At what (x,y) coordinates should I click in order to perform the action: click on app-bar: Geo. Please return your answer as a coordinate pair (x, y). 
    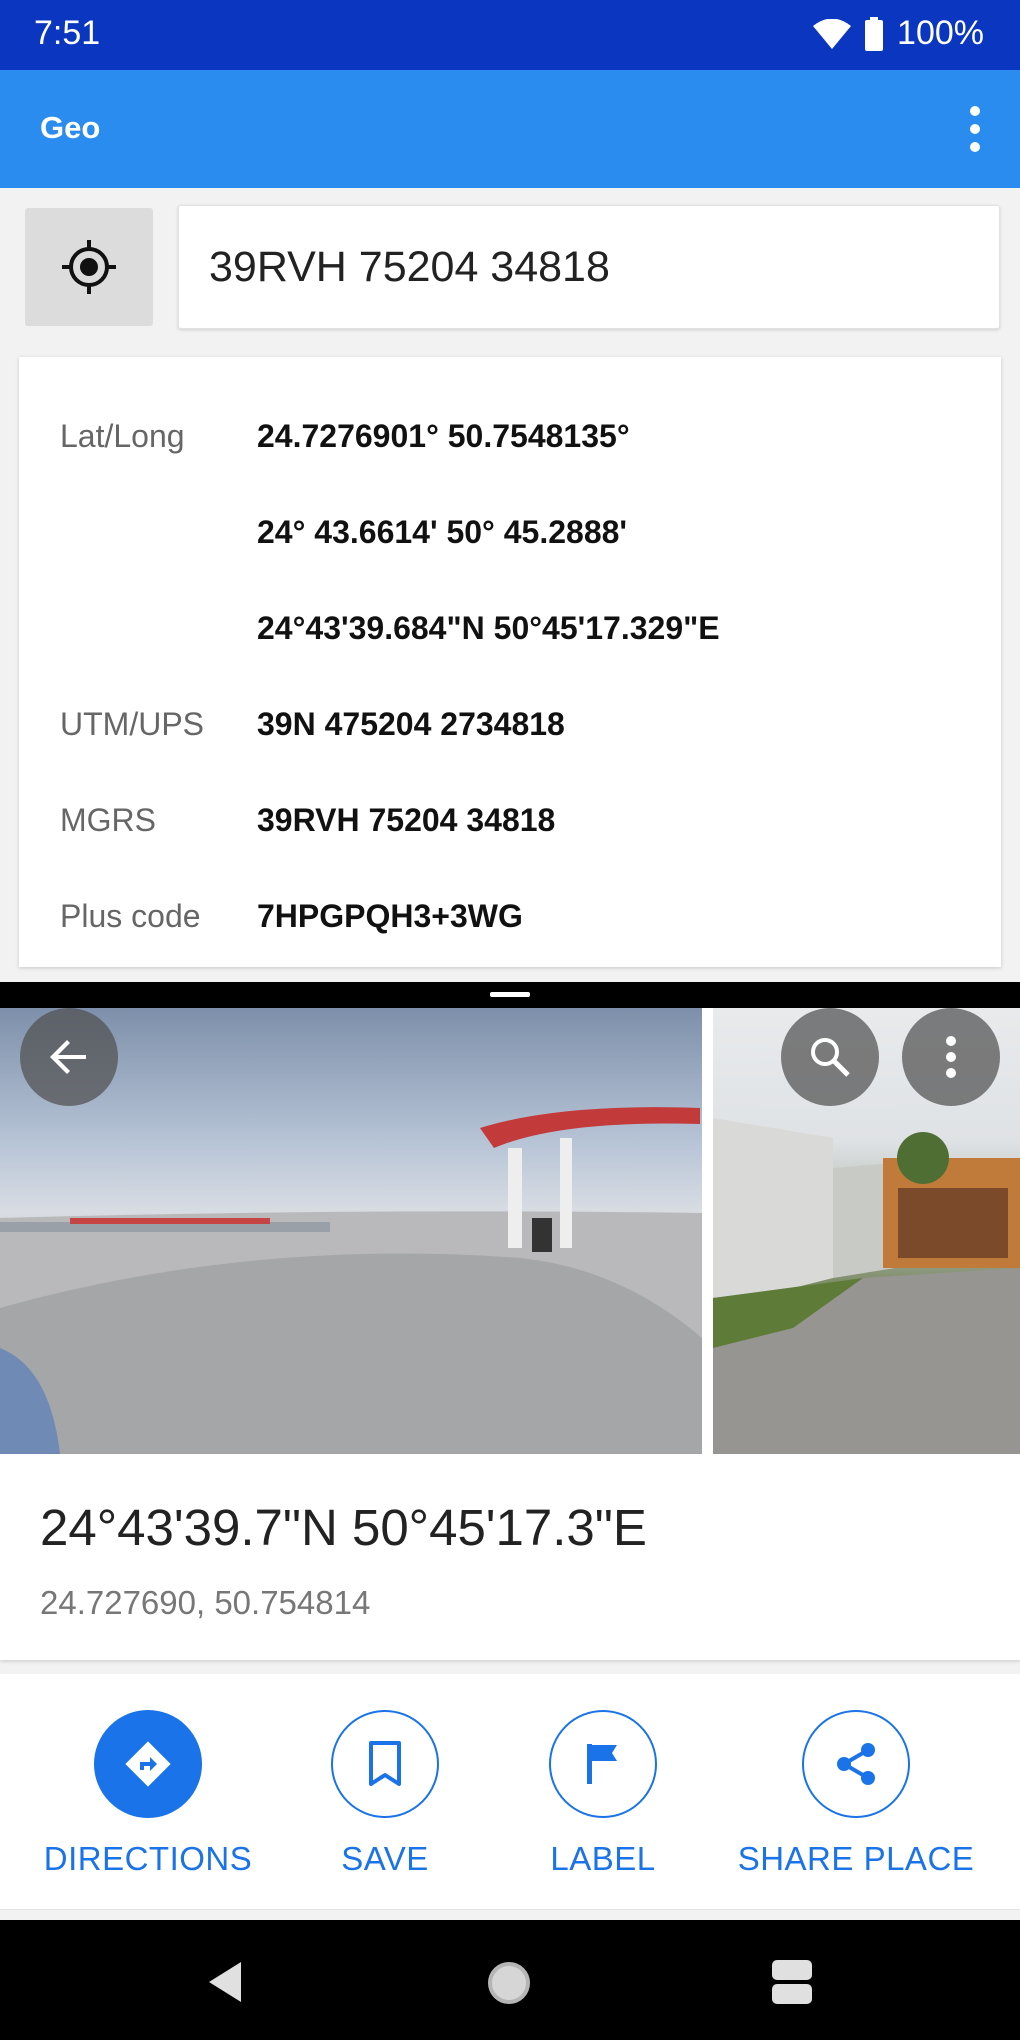
    Looking at the image, I should click on (510, 129).